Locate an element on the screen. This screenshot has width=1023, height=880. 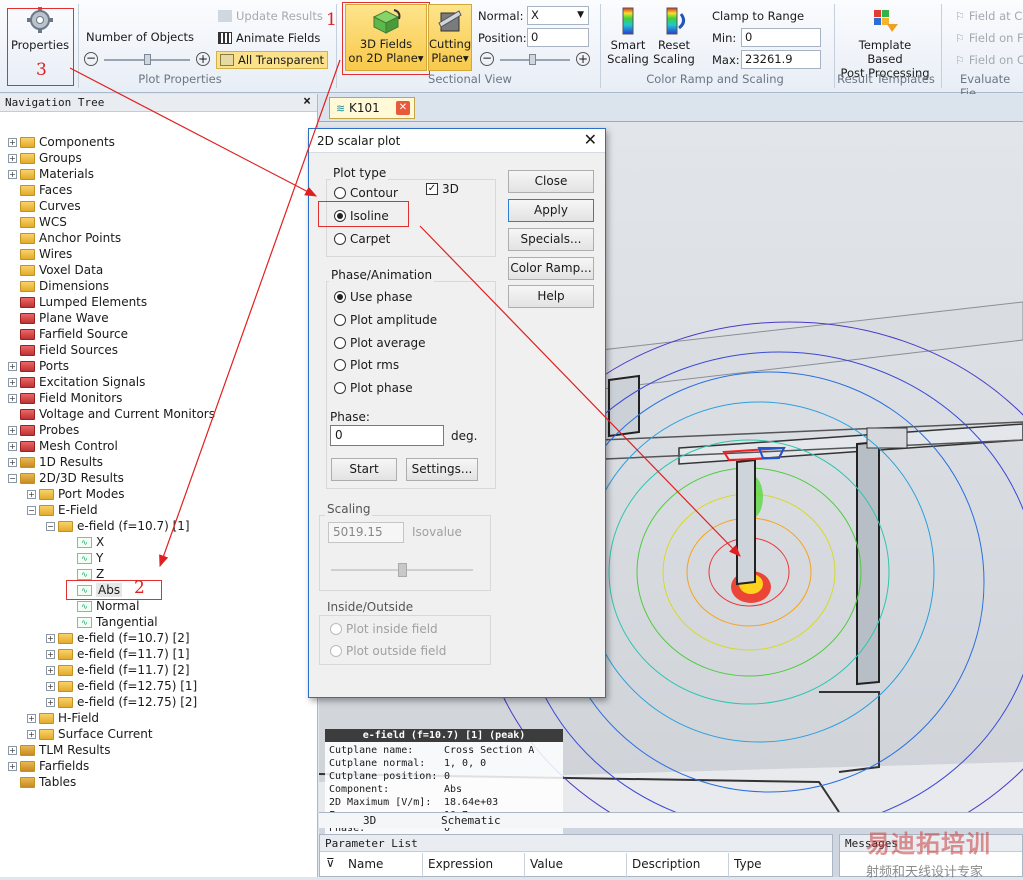
col-name: Name is located at coordinates (365, 864).